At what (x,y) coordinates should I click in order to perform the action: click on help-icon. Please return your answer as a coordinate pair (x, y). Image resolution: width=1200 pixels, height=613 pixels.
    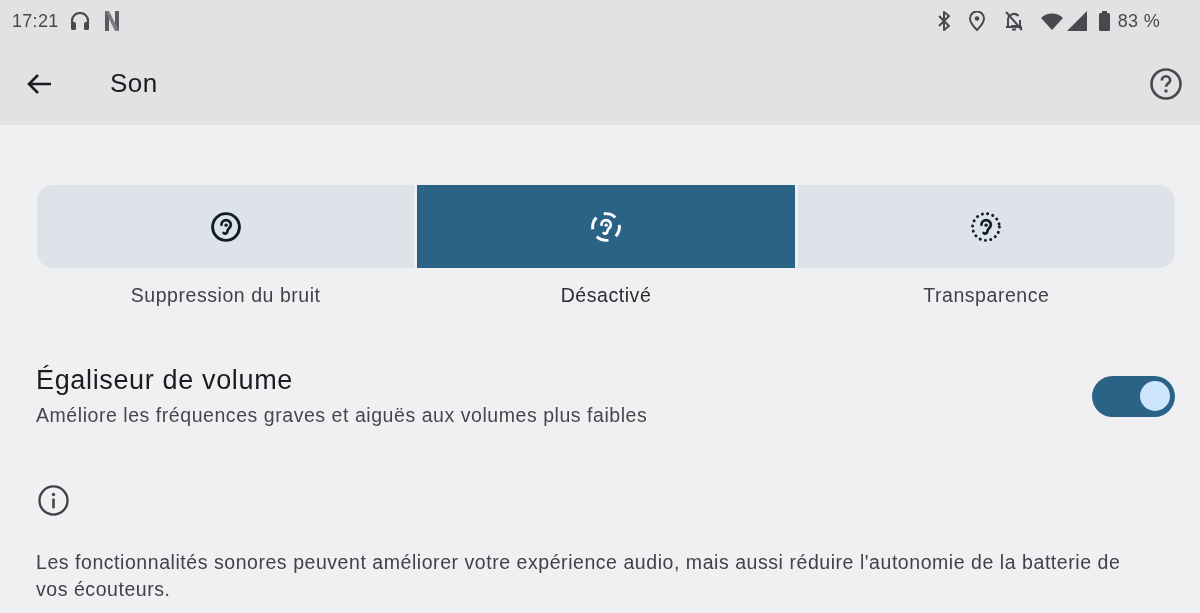
    Looking at the image, I should click on (1166, 83).